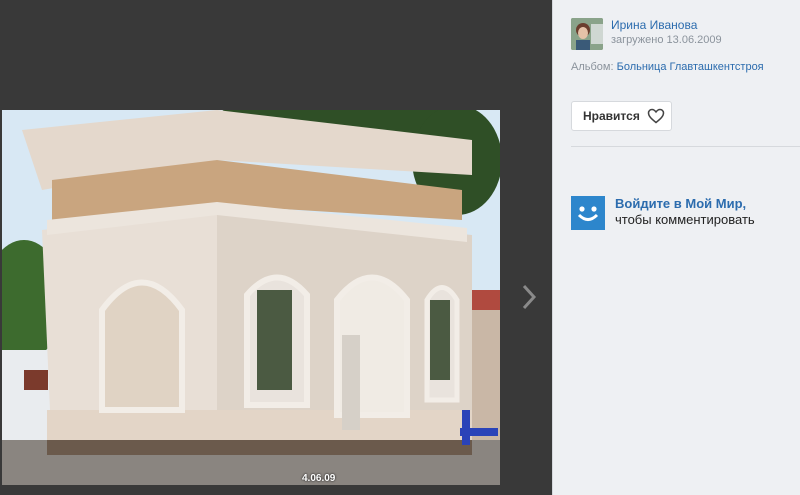 This screenshot has height=495, width=800. Describe the element at coordinates (685, 204) in the screenshot. I see `login-link: Войдите в Мой Мир,` at that location.